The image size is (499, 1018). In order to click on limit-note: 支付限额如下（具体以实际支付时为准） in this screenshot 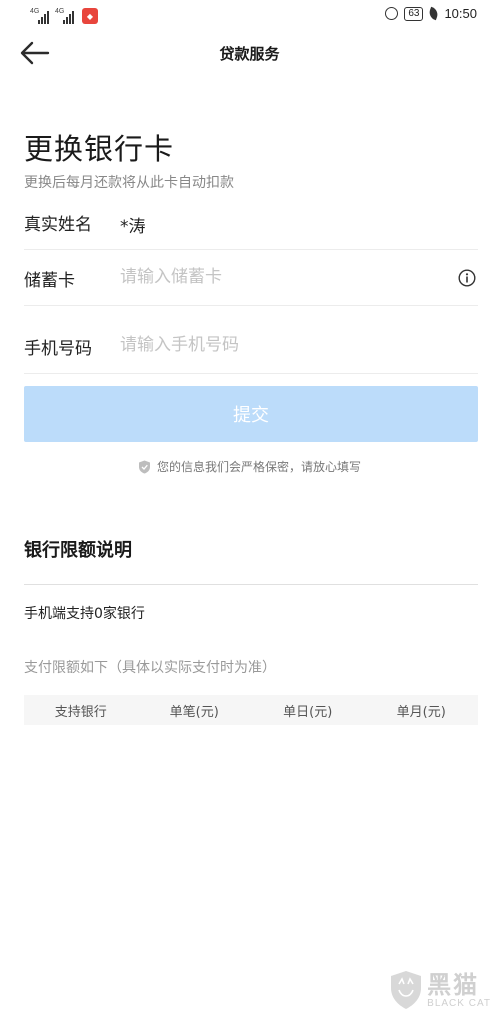, I will do `click(150, 668)`.